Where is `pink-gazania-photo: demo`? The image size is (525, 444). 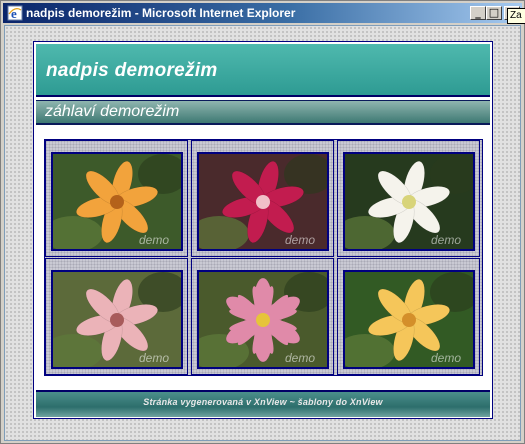 pink-gazania-photo: demo is located at coordinates (263, 319).